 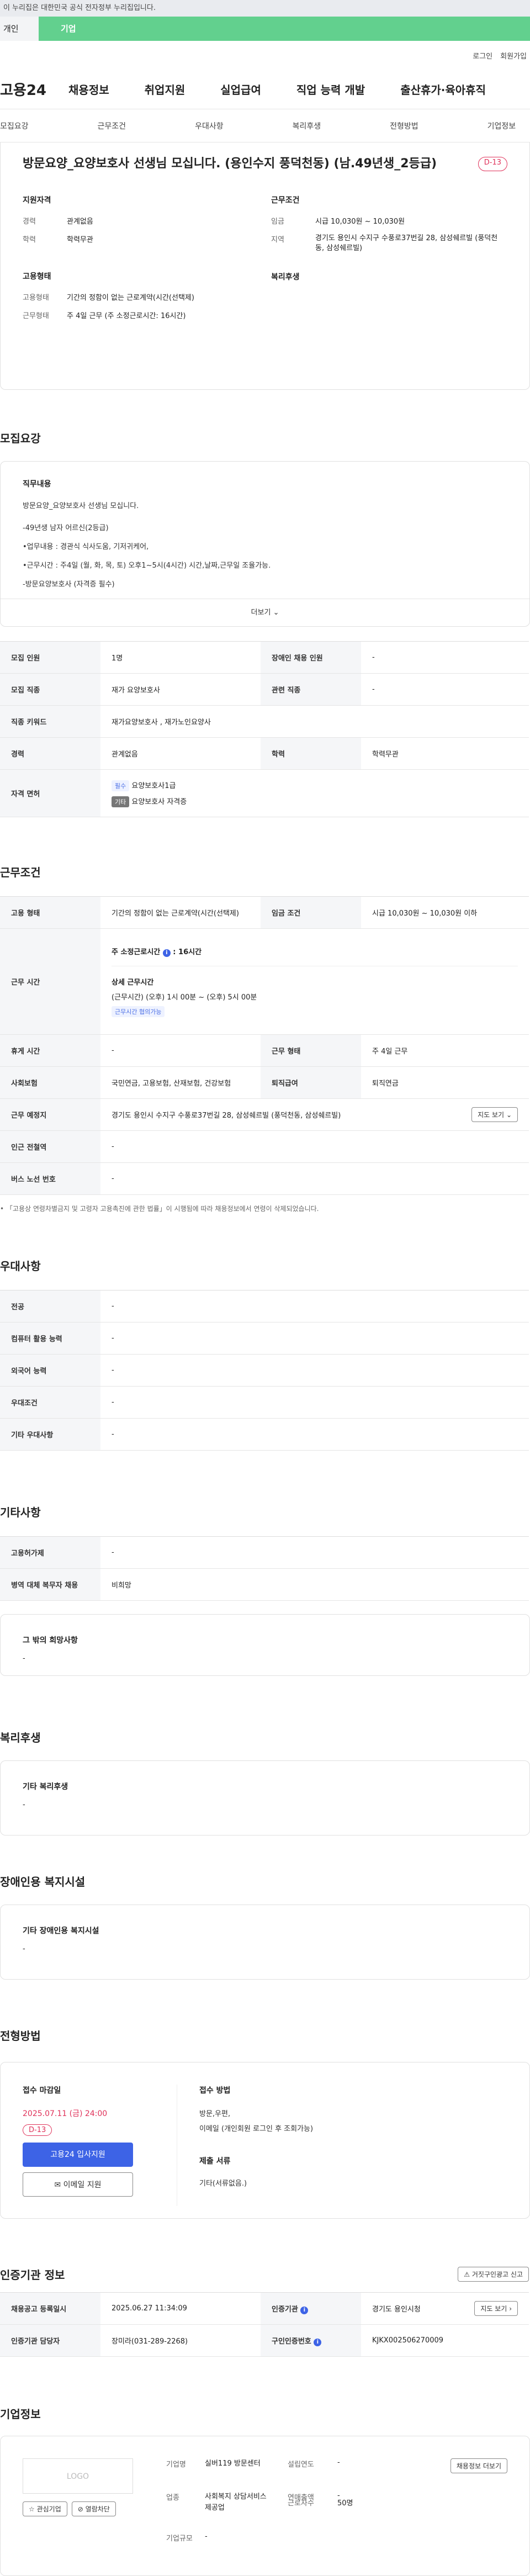 I want to click on row-value: 재가요양보호사 , 재가노인요양사, so click(x=314, y=721).